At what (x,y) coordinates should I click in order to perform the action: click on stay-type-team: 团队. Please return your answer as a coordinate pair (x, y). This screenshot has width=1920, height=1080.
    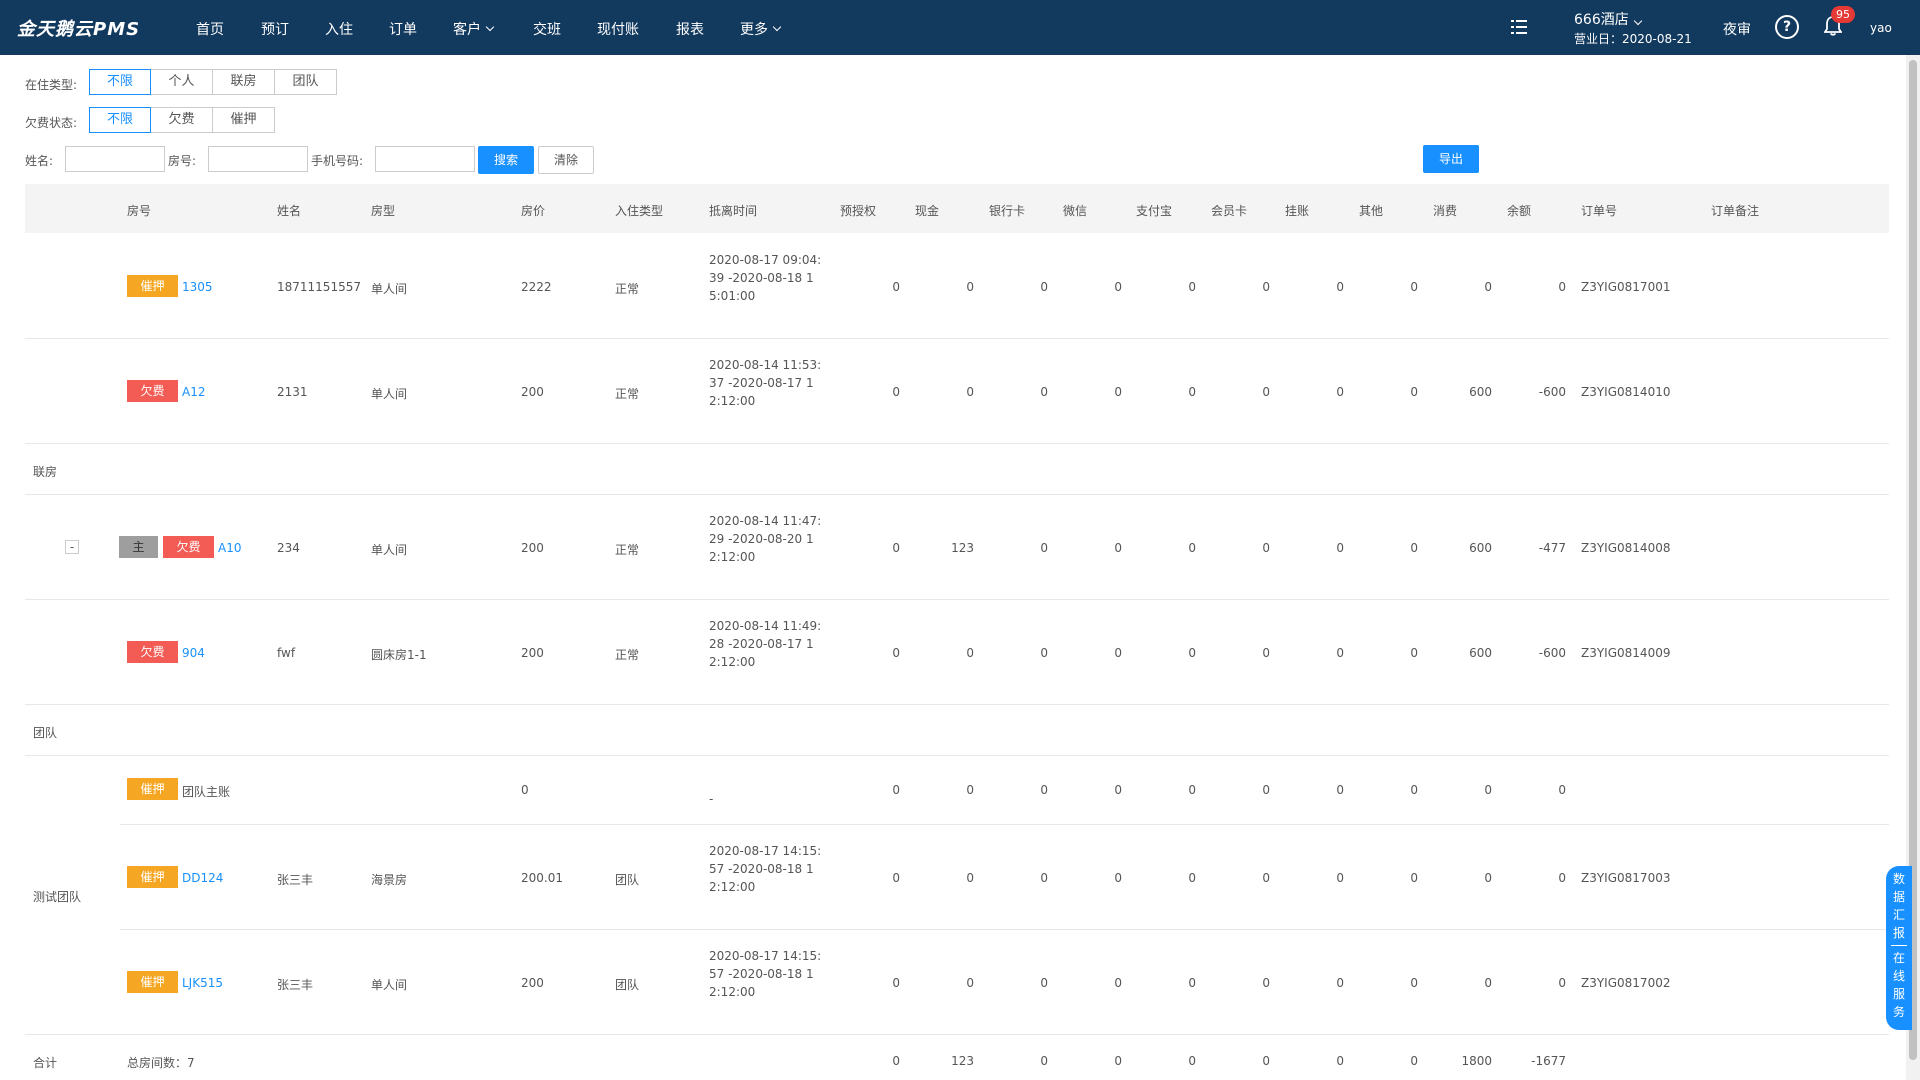
    Looking at the image, I should click on (305, 82).